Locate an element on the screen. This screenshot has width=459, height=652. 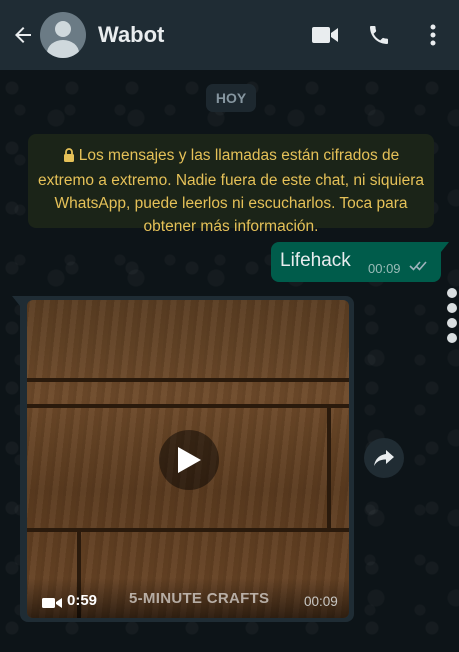
forward-icon is located at coordinates (384, 458).